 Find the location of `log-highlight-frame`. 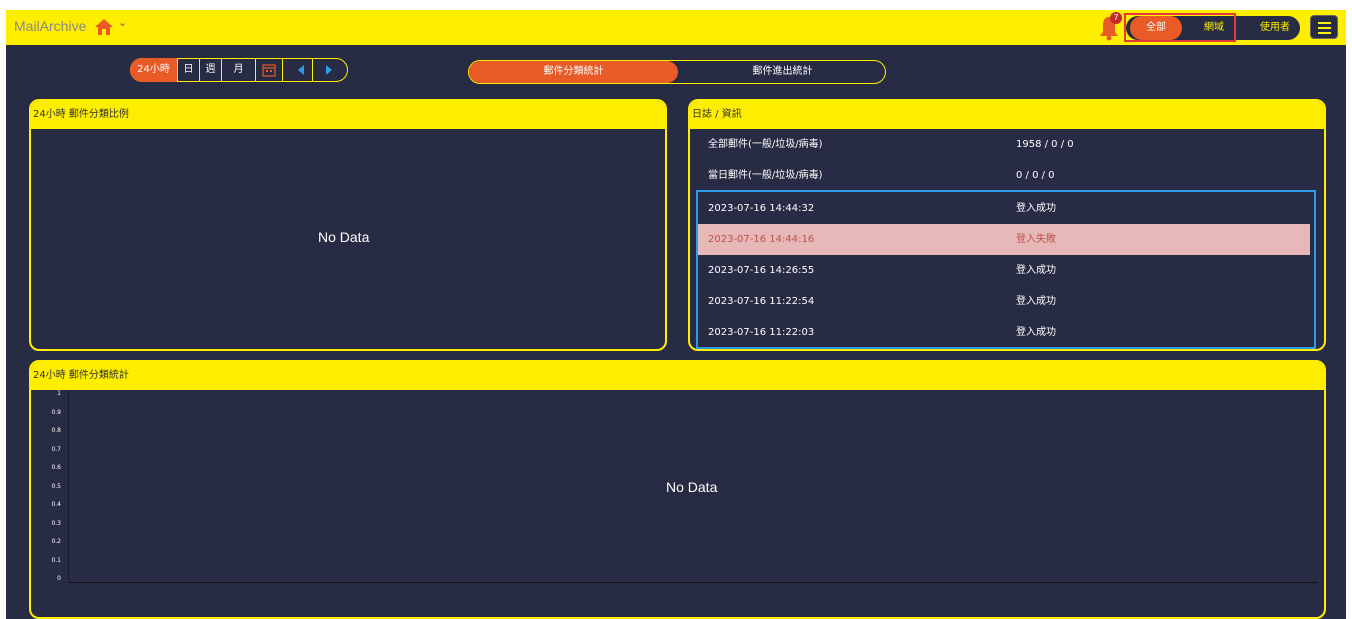

log-highlight-frame is located at coordinates (1006, 269).